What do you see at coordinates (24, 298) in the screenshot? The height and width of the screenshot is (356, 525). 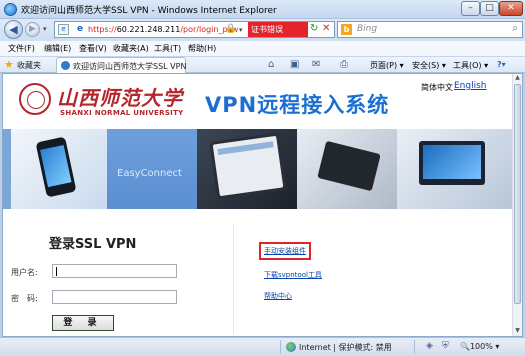 I see `password-label: 密 码:` at bounding box center [24, 298].